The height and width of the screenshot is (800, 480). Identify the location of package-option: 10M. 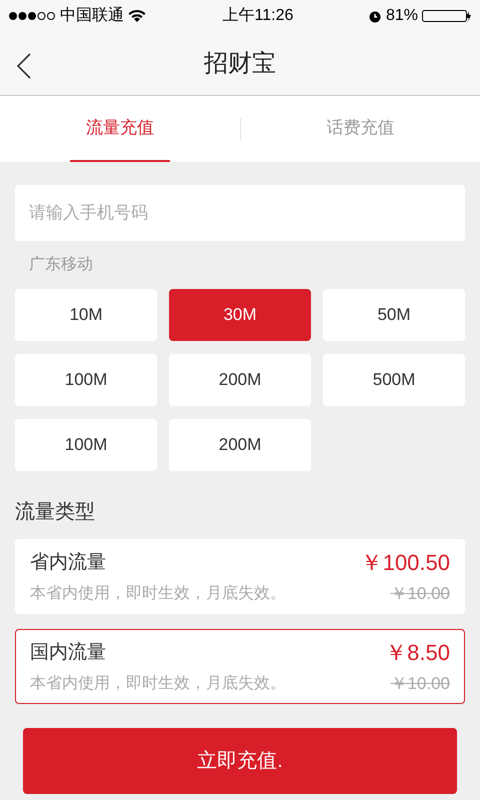
(86, 315).